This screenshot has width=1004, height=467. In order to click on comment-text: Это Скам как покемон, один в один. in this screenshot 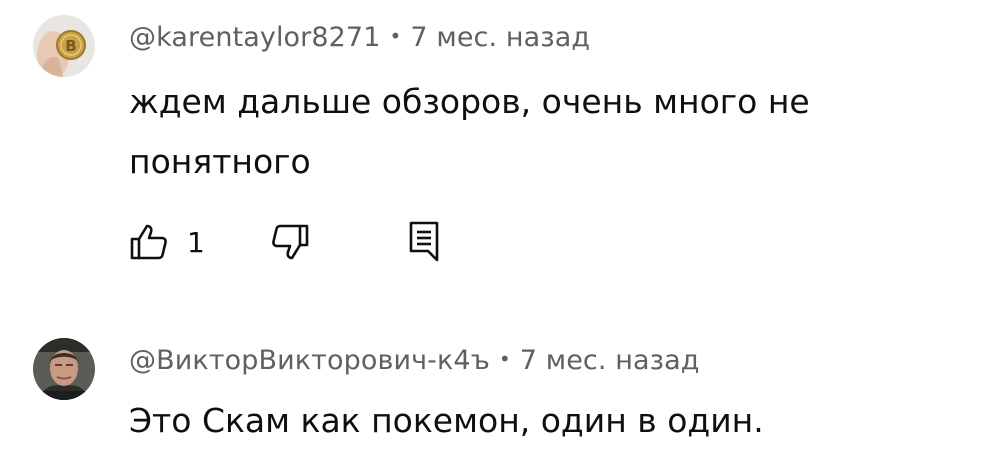, I will do `click(544, 421)`.